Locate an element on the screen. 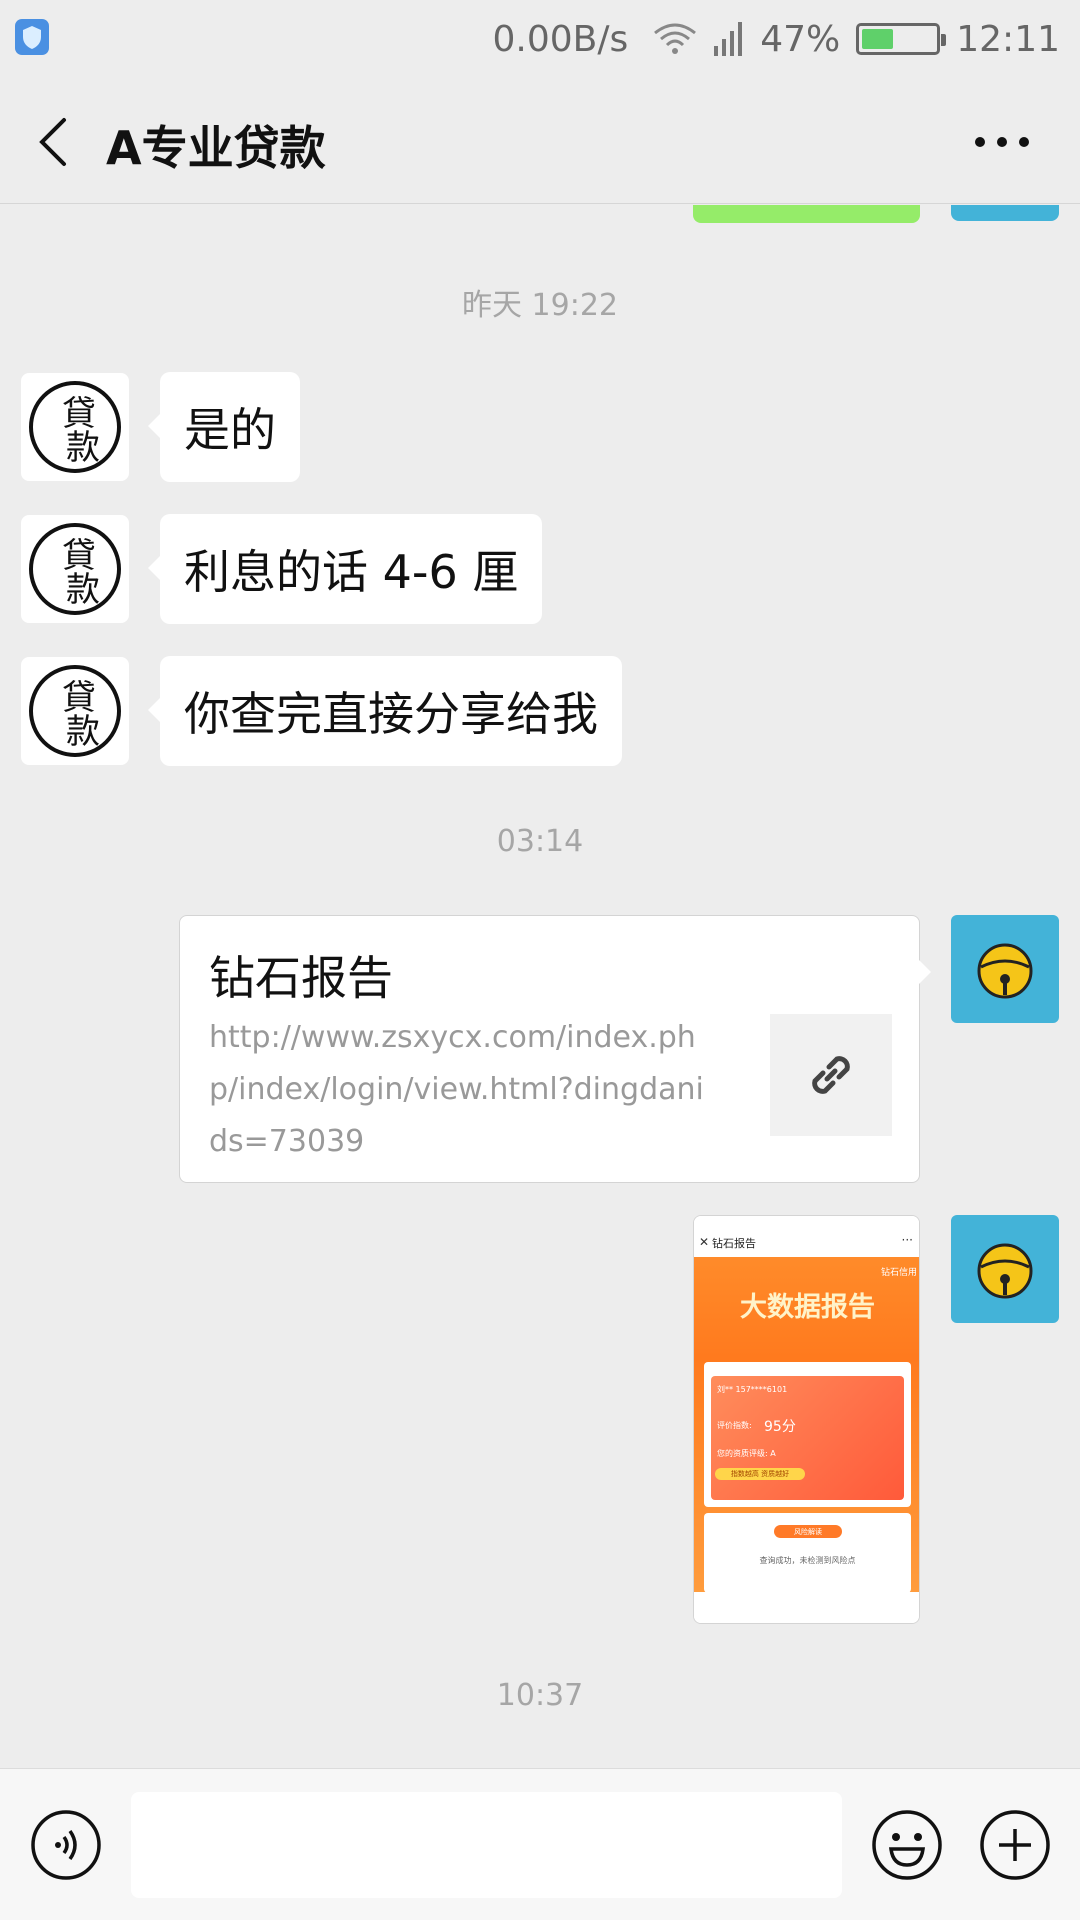  link-icon is located at coordinates (831, 1075).